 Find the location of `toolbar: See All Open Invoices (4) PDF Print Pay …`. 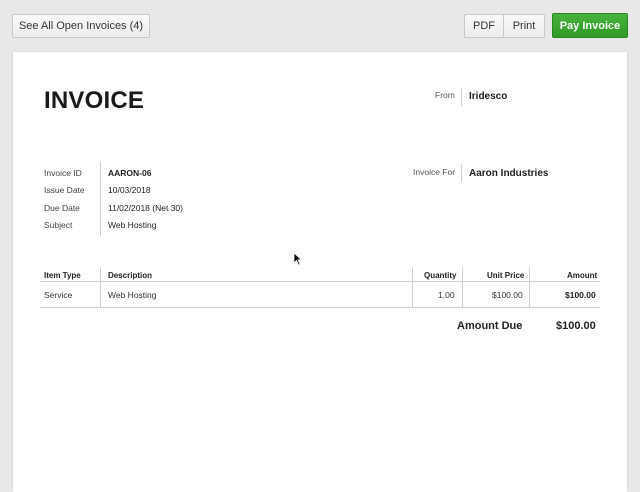

toolbar: See All Open Invoices (4) PDF Print Pay … is located at coordinates (320, 26).